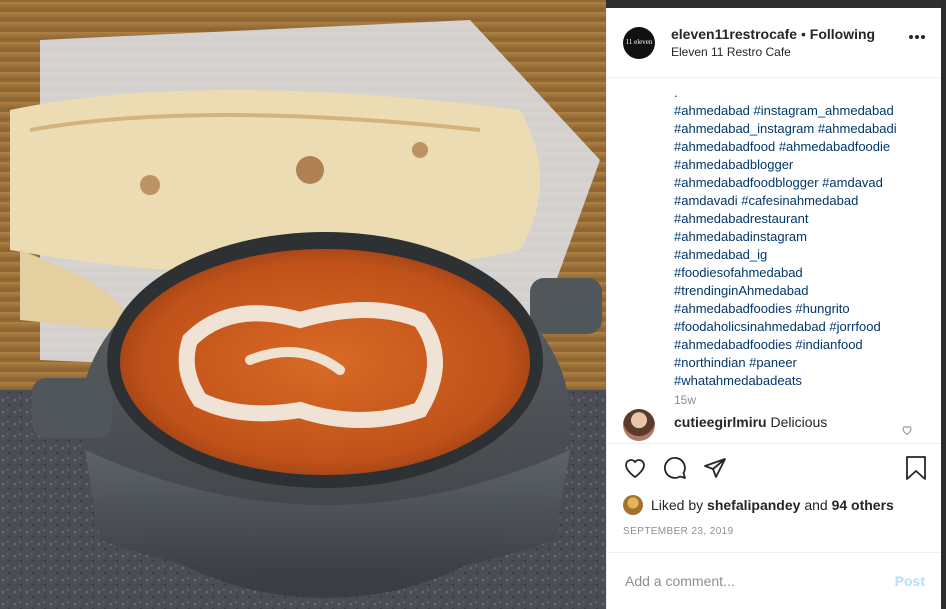 Image resolution: width=946 pixels, height=609 pixels. I want to click on window-right-strip, so click(943, 304).